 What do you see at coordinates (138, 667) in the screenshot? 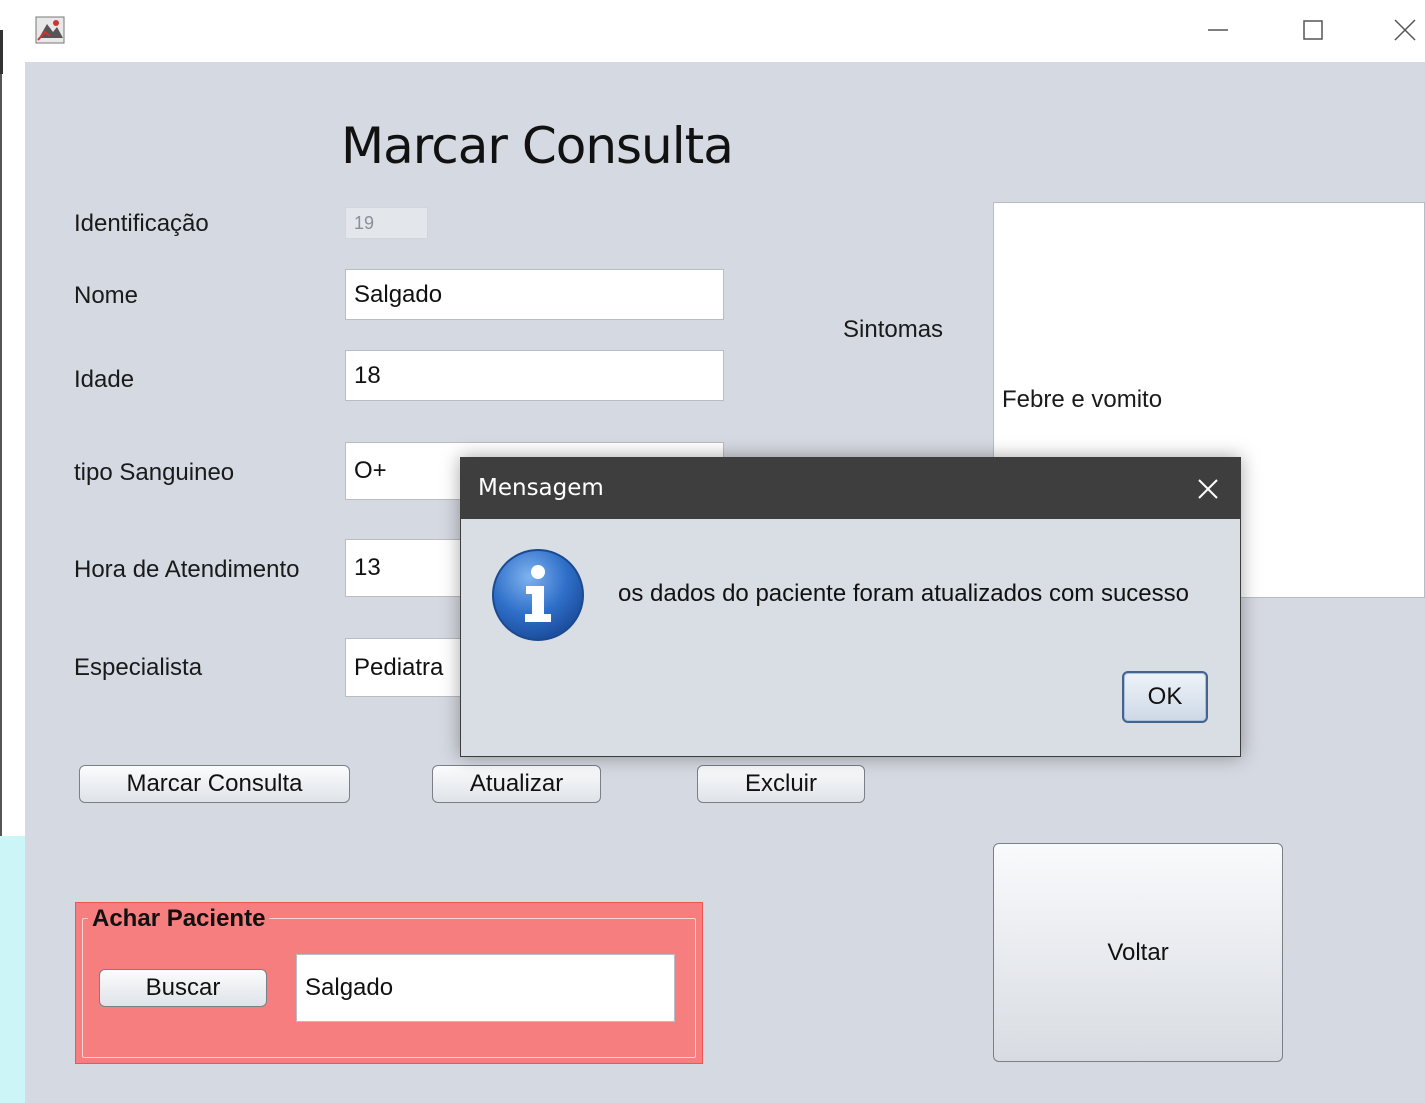
I see `especialista-label: Especialista` at bounding box center [138, 667].